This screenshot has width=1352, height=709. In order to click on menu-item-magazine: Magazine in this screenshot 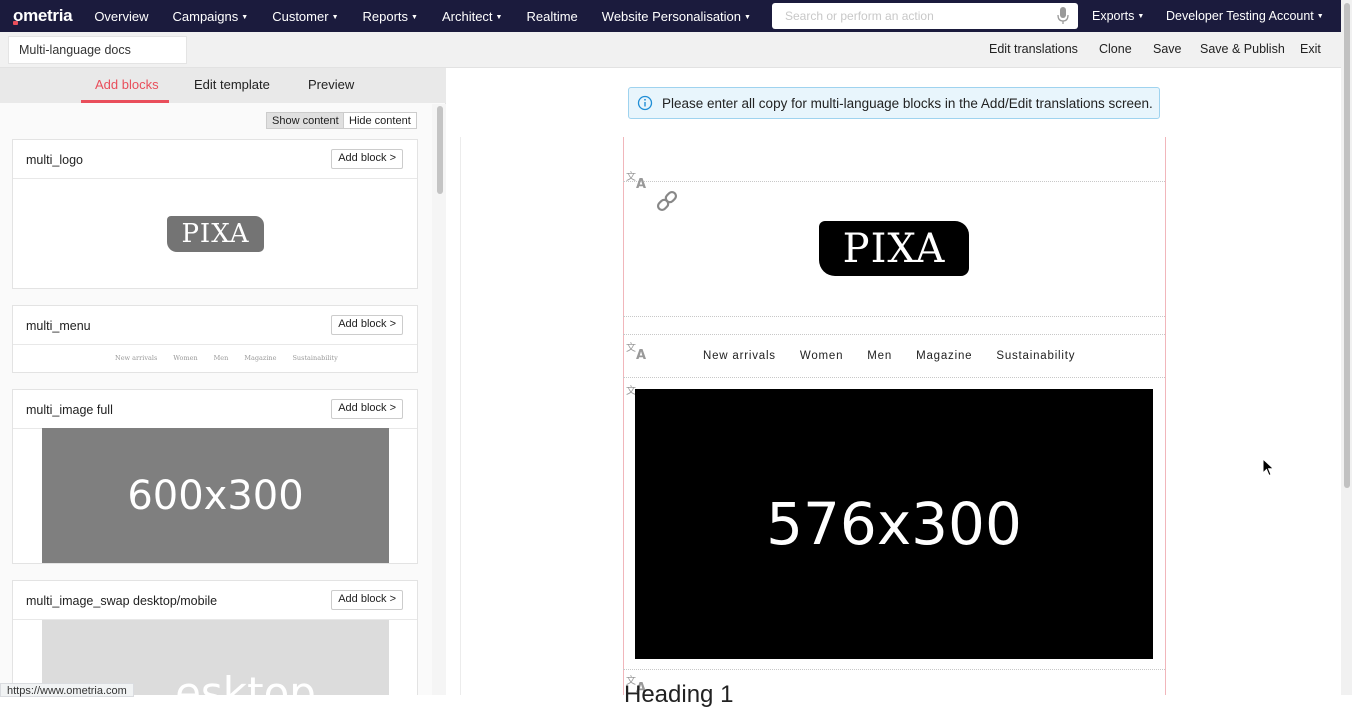, I will do `click(944, 356)`.